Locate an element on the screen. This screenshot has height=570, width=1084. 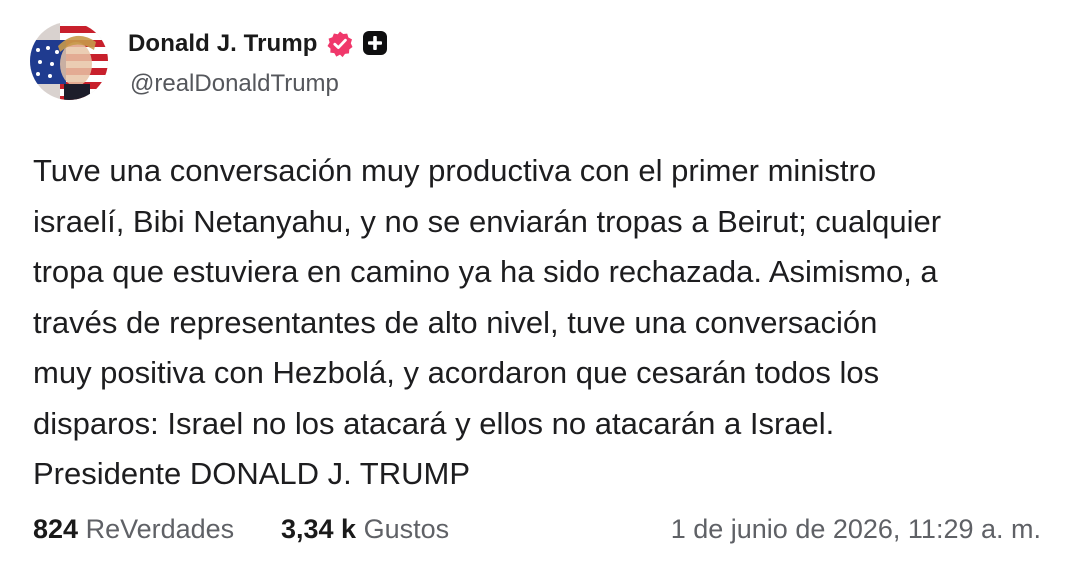
verified-badge-icon is located at coordinates (340, 44).